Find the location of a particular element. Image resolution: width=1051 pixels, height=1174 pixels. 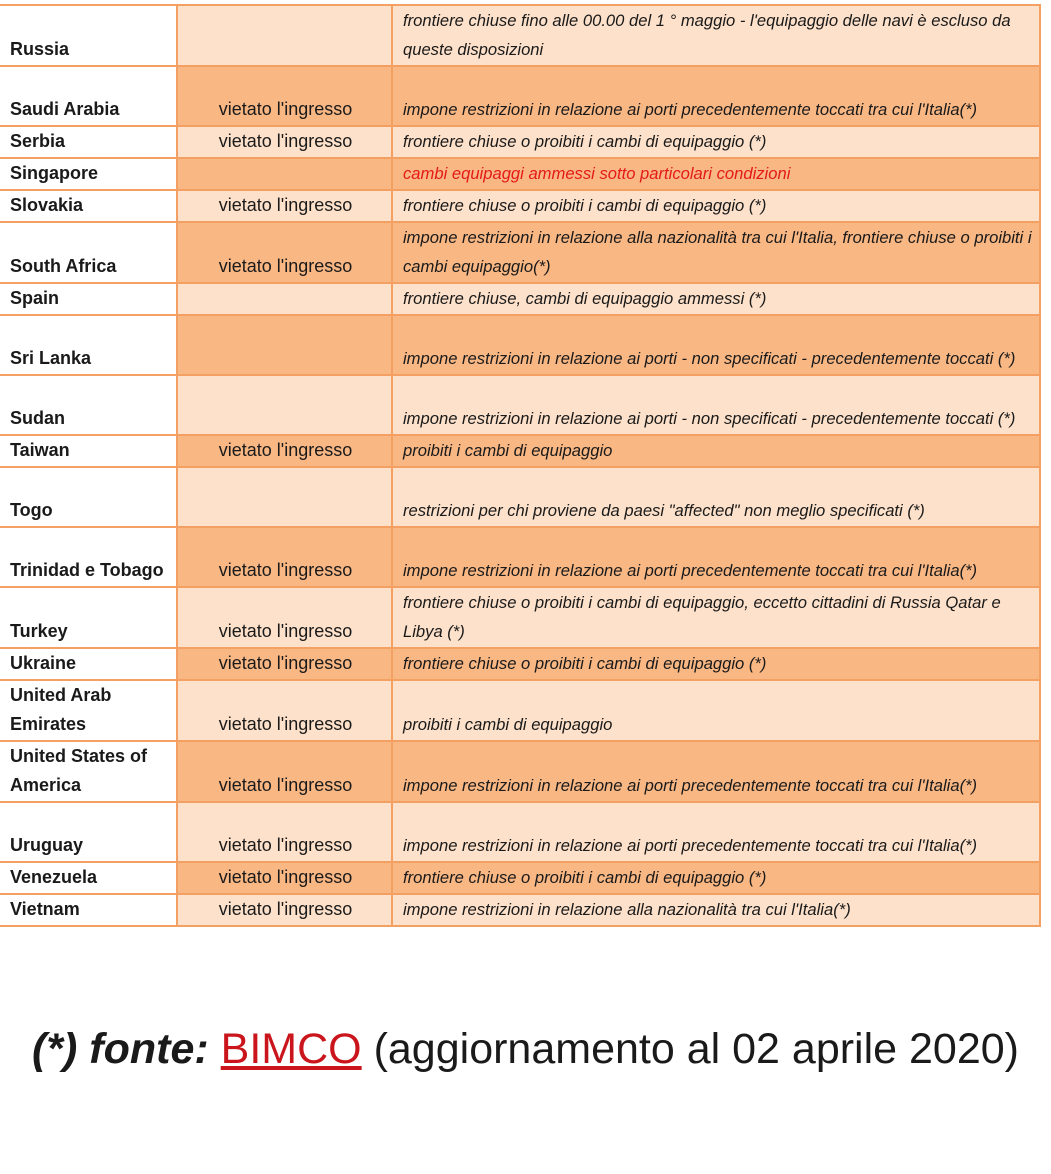

country-cell: Ukraine is located at coordinates (88, 664).